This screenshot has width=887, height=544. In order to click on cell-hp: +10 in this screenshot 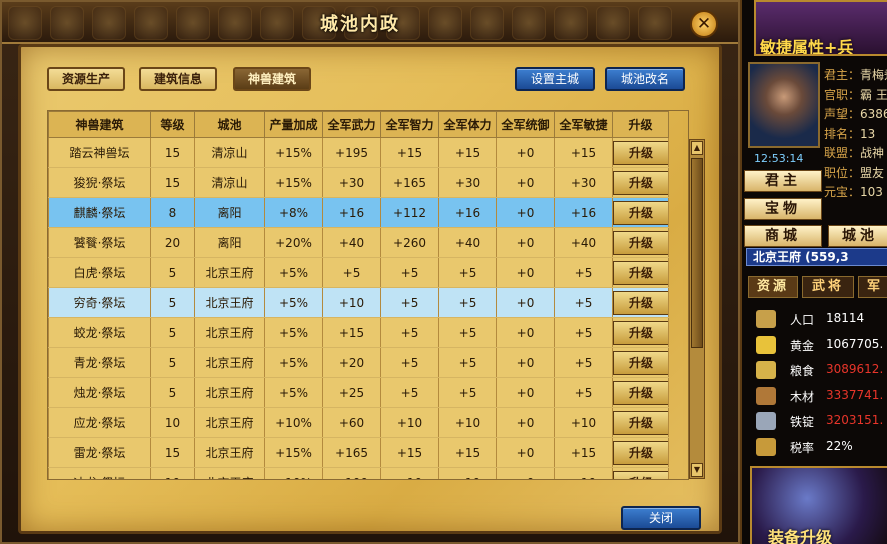, I will do `click(467, 473)`.